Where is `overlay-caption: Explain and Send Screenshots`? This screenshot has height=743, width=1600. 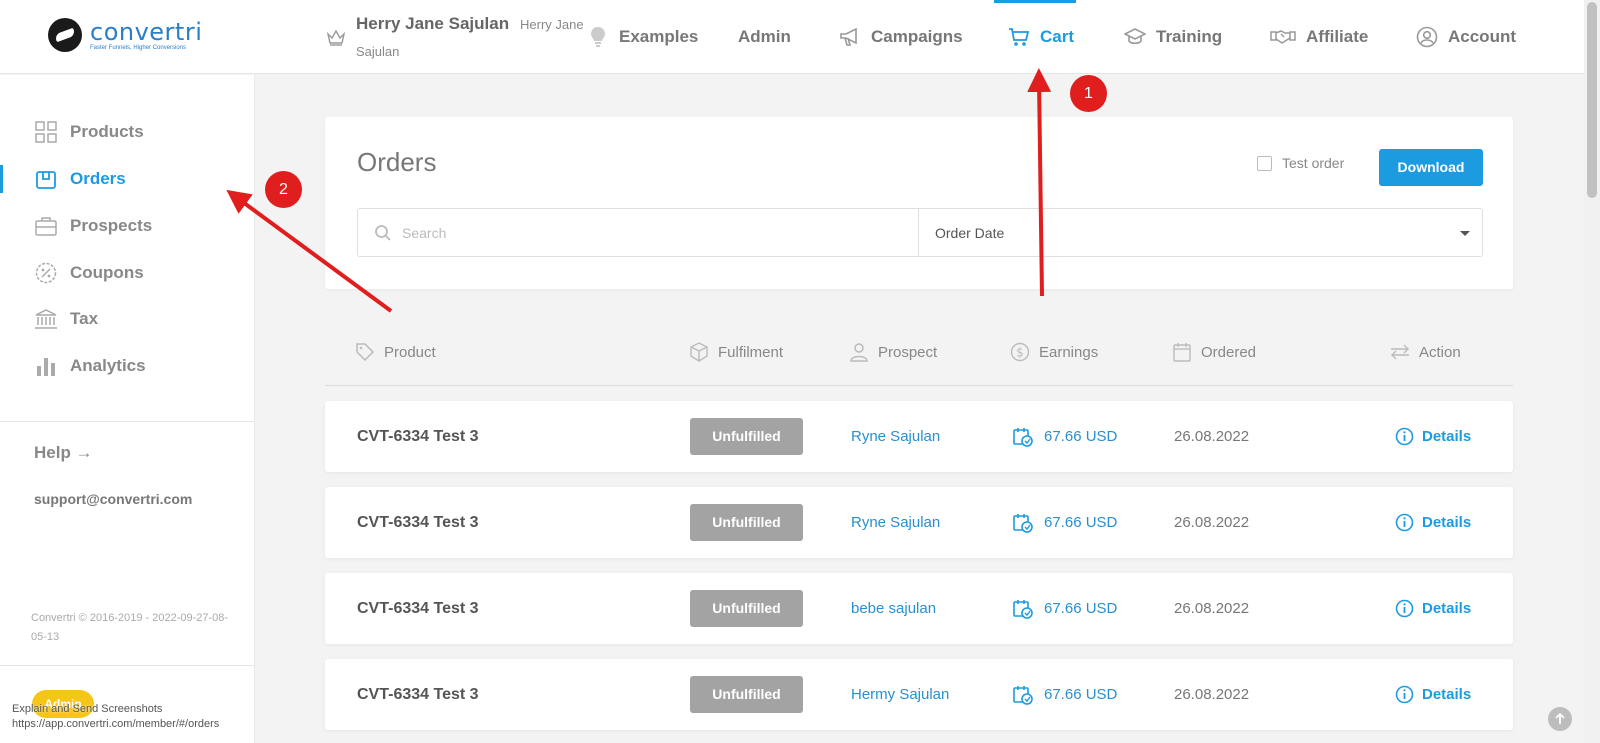
overlay-caption: Explain and Send Screenshots is located at coordinates (87, 709).